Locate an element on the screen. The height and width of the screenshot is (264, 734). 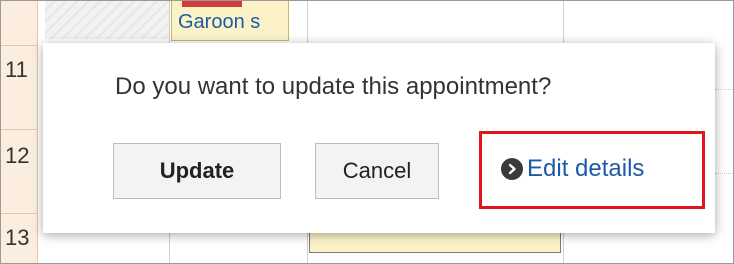
time-column: 11 12 13 is located at coordinates (19, 132).